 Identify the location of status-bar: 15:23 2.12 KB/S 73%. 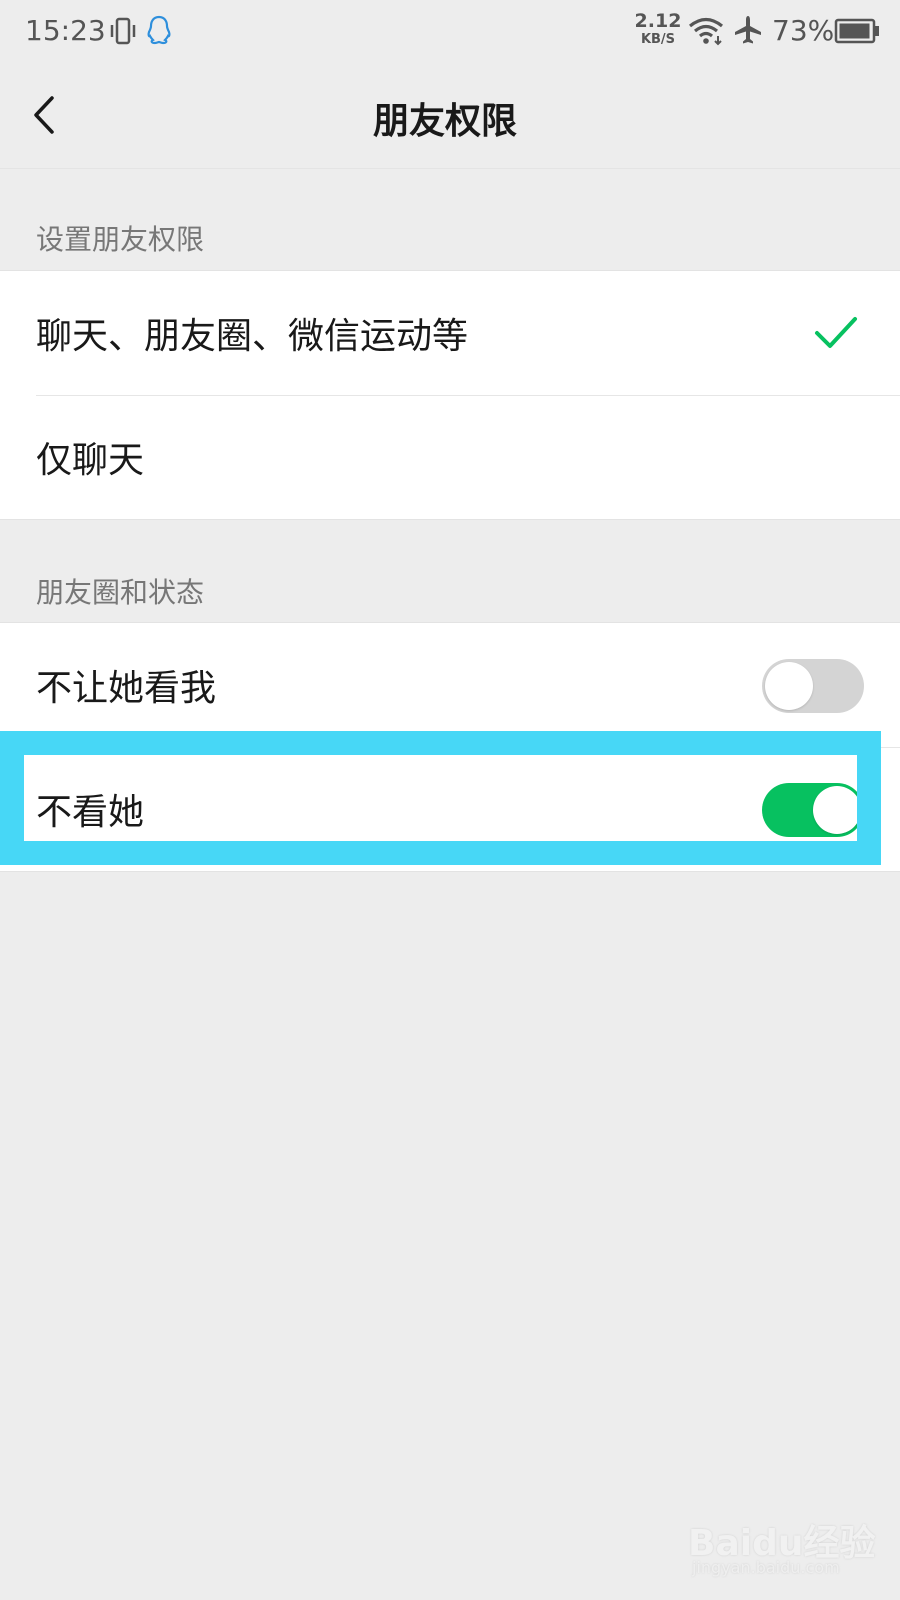
(450, 32).